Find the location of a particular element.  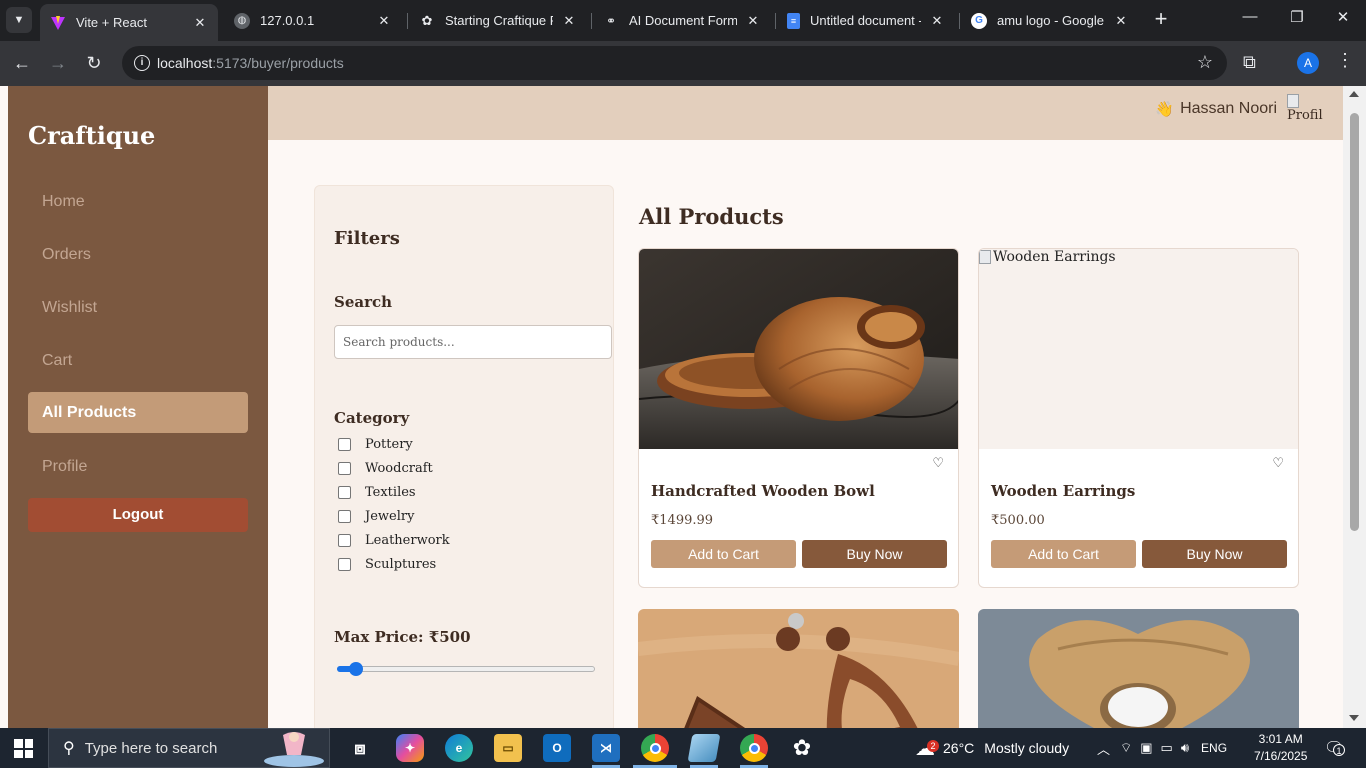

tab-search-button: ▼ is located at coordinates (19, 20).